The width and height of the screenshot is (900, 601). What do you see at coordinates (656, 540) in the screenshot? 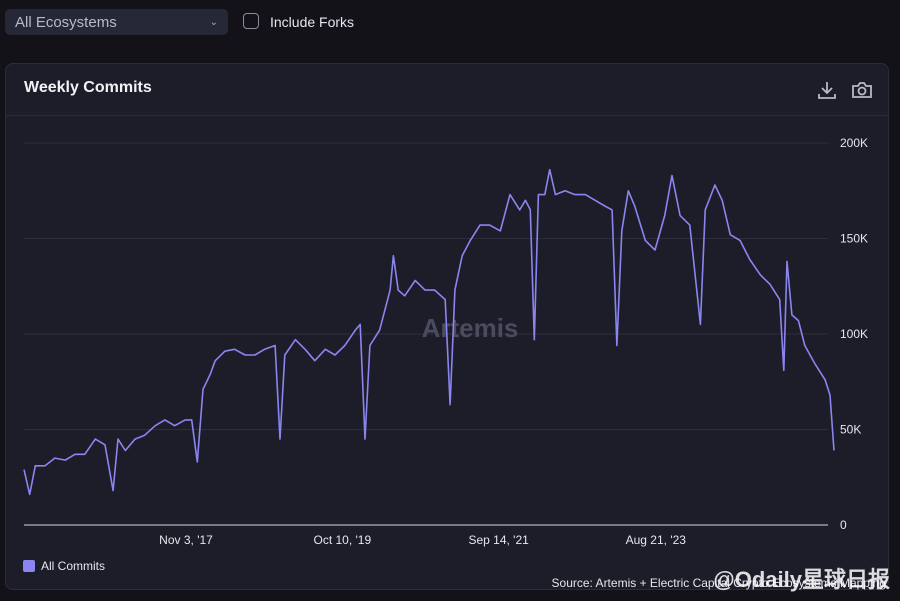
I see `x-tick-label: Aug 21, '23` at bounding box center [656, 540].